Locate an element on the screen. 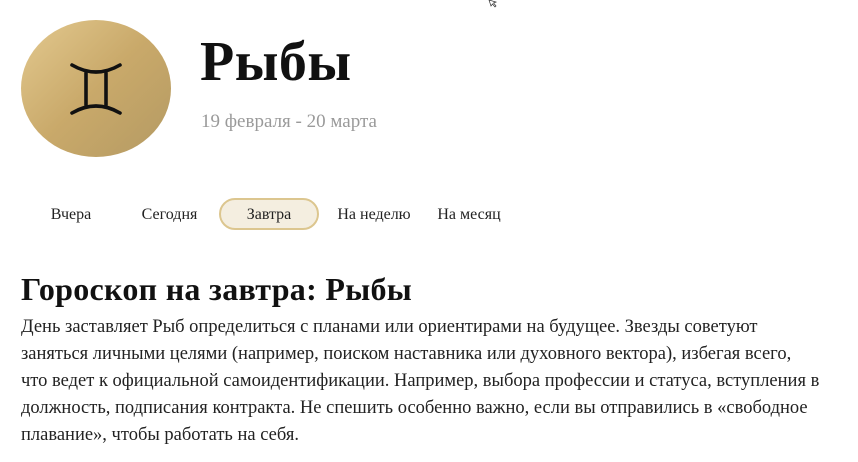 This screenshot has width=858, height=462. period-tabs: Вчера Сегодня Завтра На неделю На месяц is located at coordinates (265, 214).